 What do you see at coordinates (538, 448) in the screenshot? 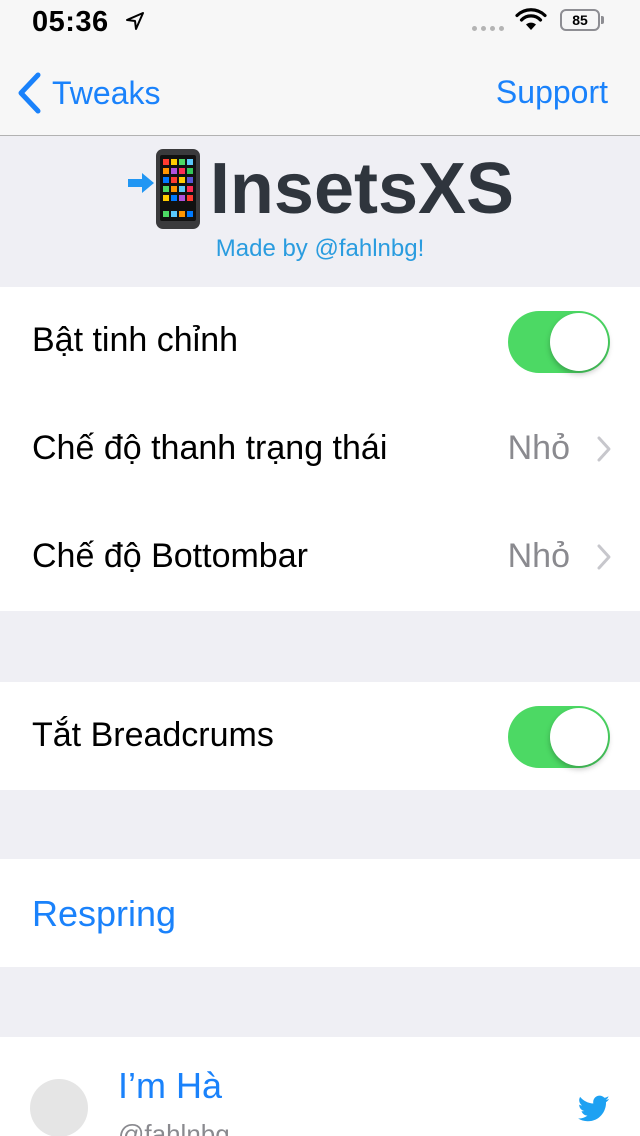
I see `statusbar-mode-value: Nhỏ` at bounding box center [538, 448].